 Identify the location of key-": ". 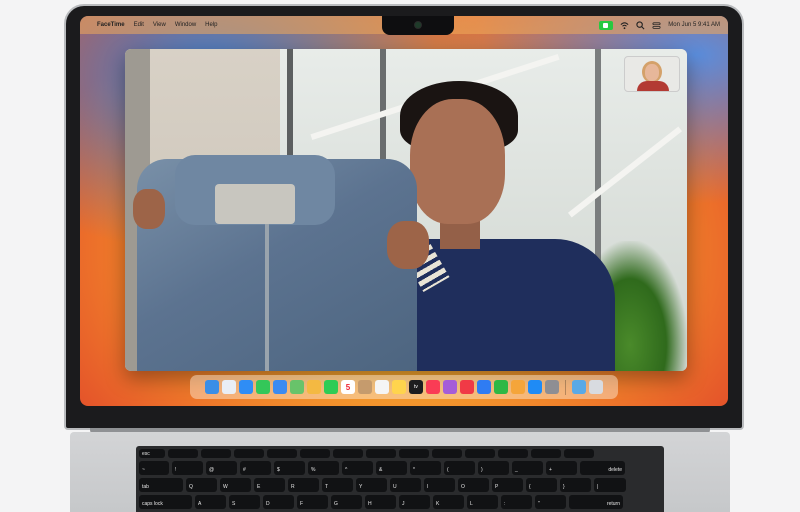
(550, 502).